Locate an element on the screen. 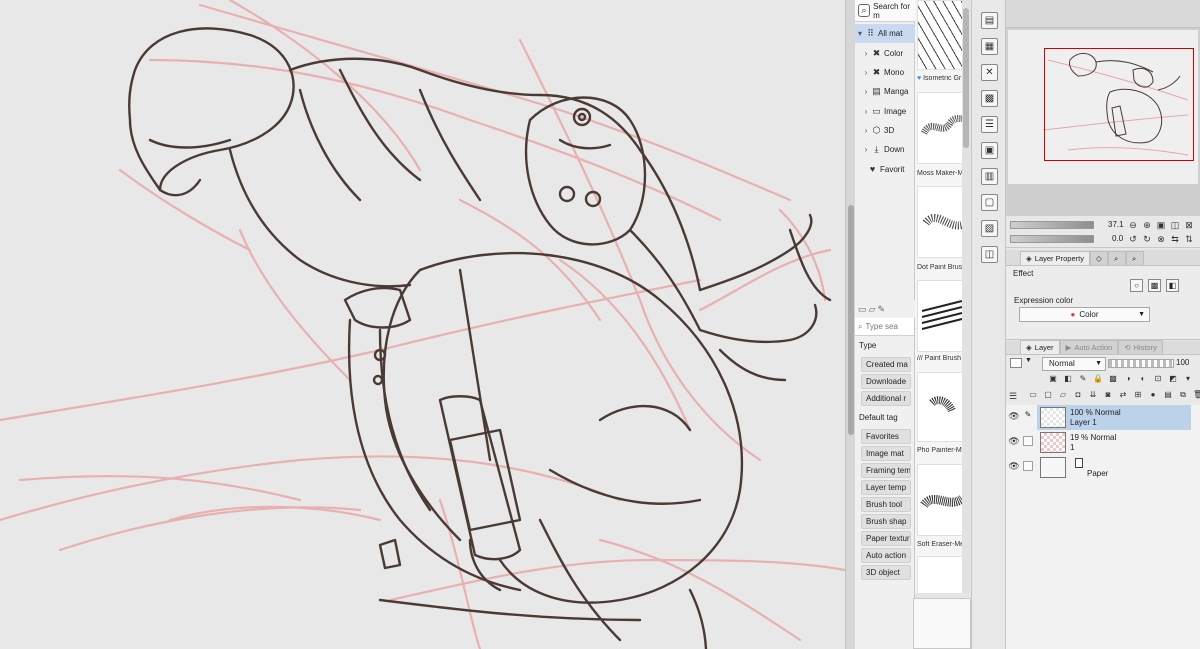 This screenshot has height=649, width=1200. fit-icon: ▣ is located at coordinates (1161, 225).